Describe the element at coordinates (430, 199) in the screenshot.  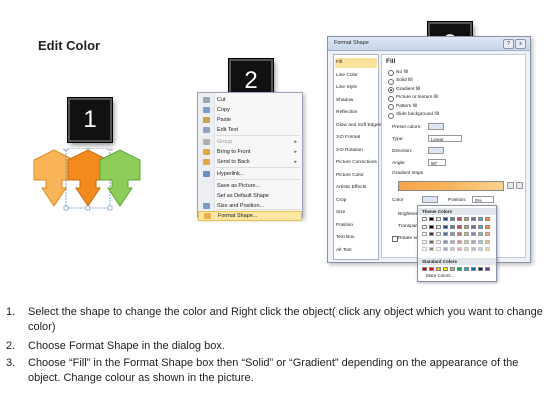
I see `color-picker-button` at that location.